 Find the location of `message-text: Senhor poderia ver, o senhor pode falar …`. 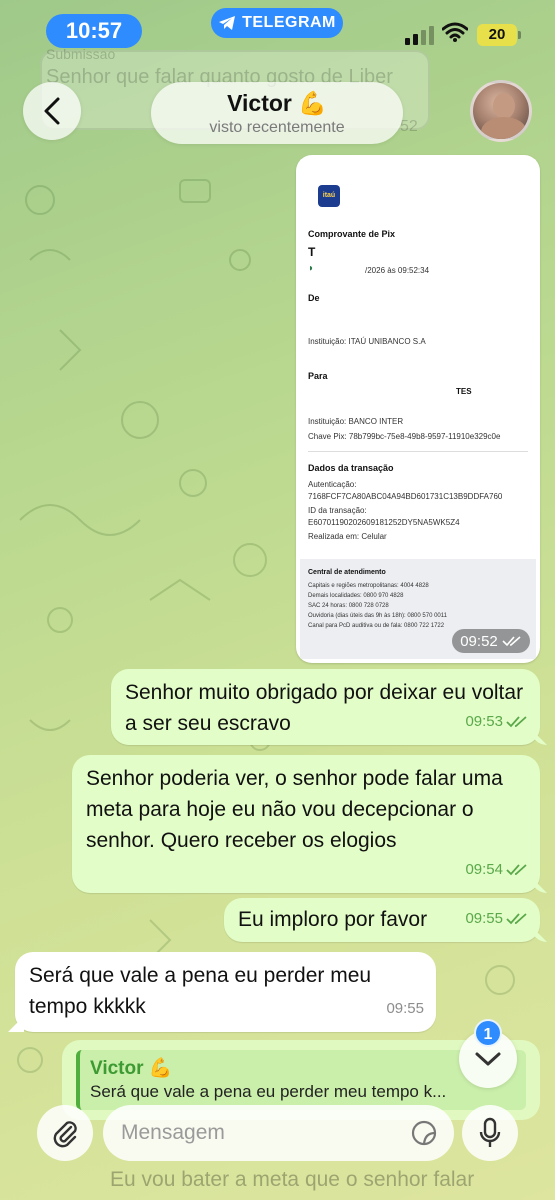

message-text: Senhor poderia ver, o senhor pode falar … is located at coordinates (294, 809).